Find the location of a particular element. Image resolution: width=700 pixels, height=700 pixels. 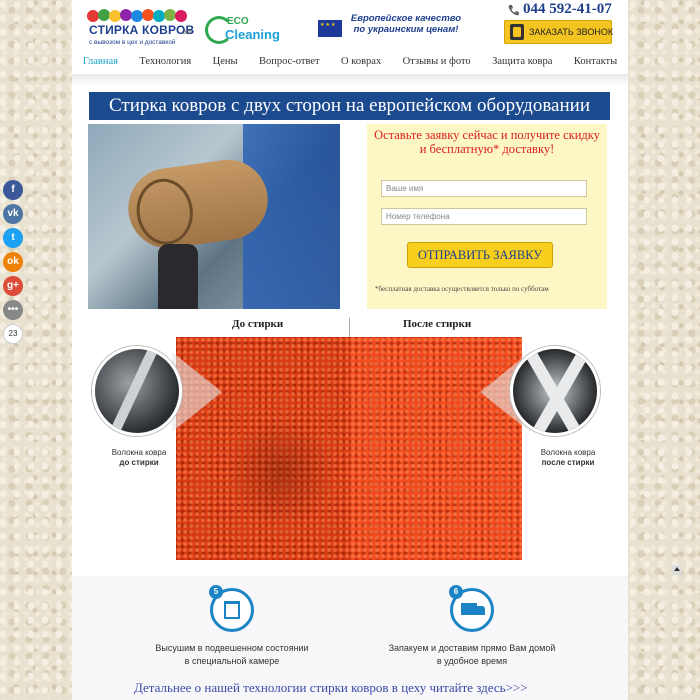

step-text-line1: Высушим в подвешенном состоянии is located at coordinates (232, 648).